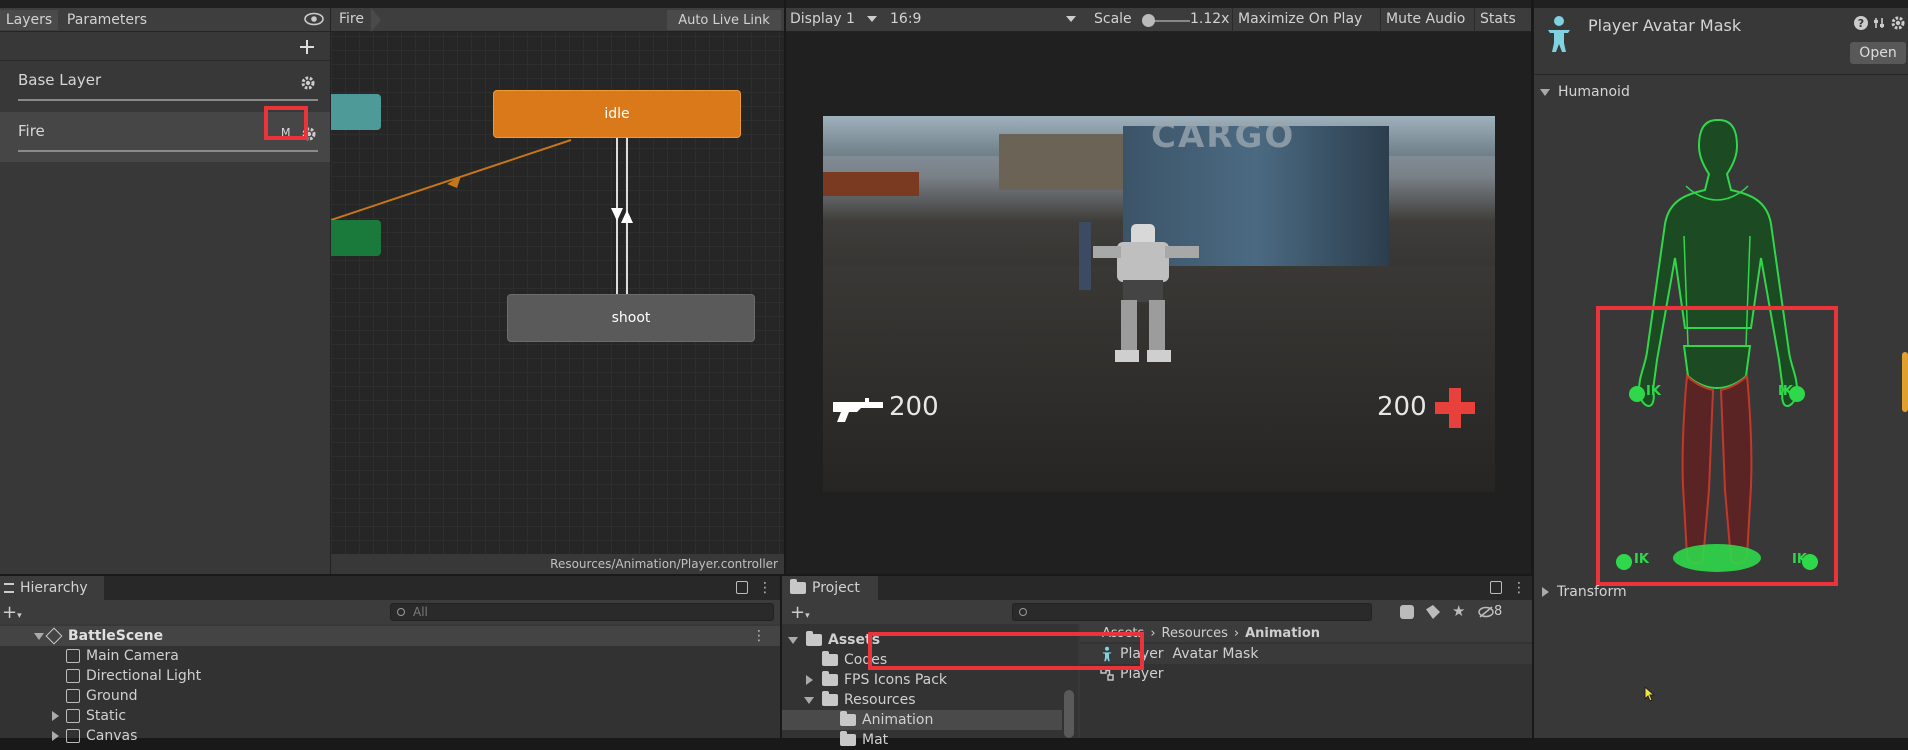 This screenshot has width=1908, height=750. What do you see at coordinates (582, 612) in the screenshot?
I see `hierarchy-search-field: All` at bounding box center [582, 612].